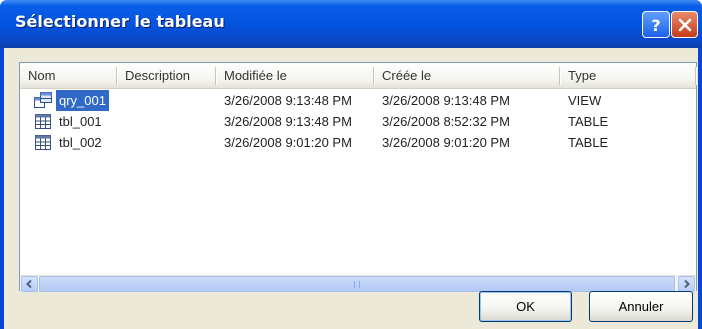 This screenshot has height=329, width=702. I want to click on column-header-modified: Modifiée le, so click(295, 76).